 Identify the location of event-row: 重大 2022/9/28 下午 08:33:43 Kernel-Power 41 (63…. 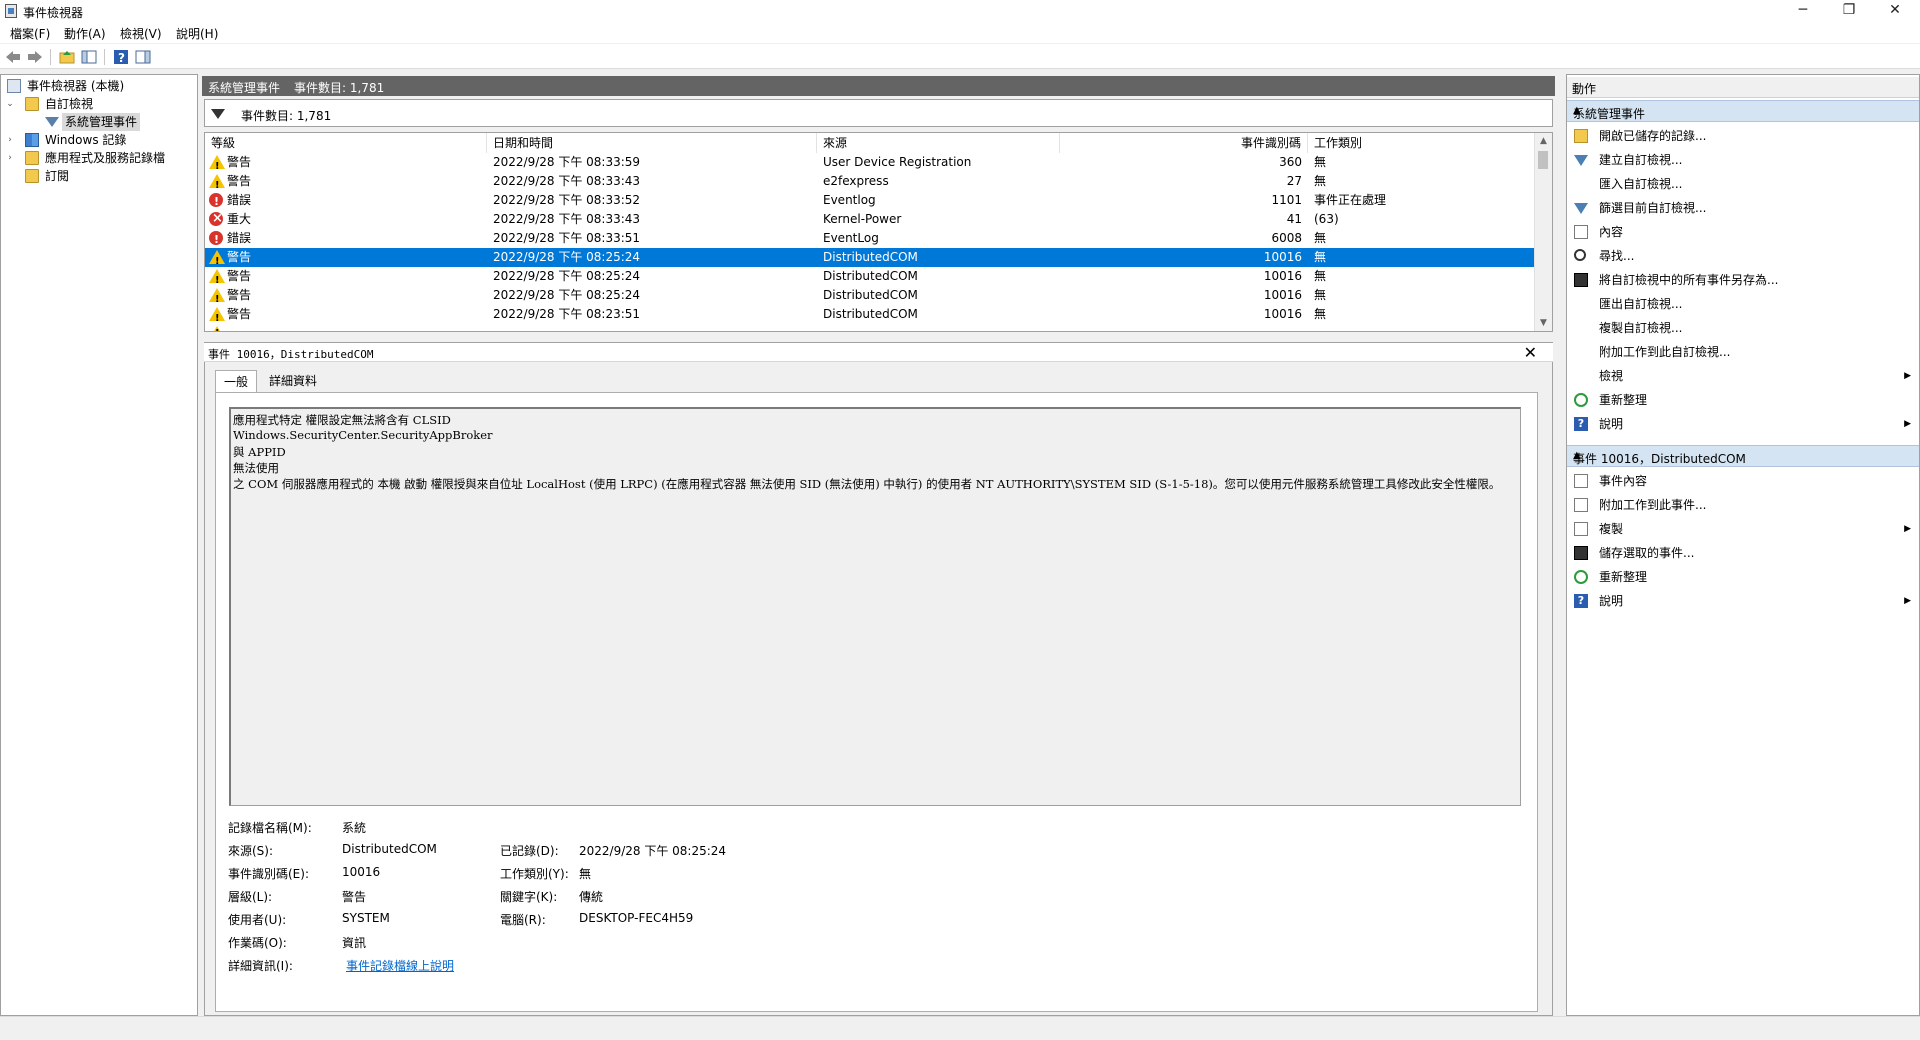
(871, 219).